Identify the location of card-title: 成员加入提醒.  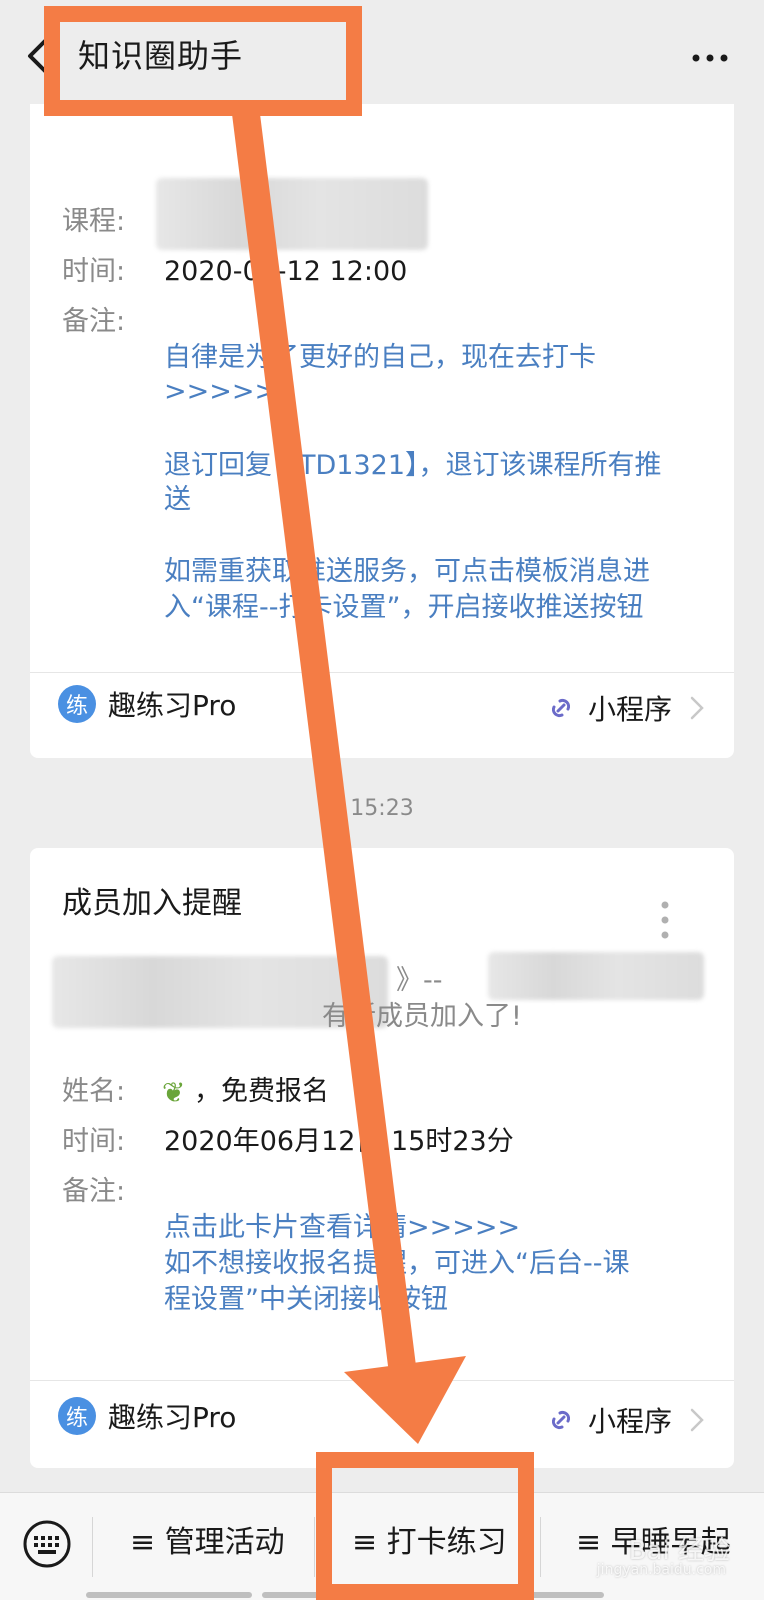
(152, 903).